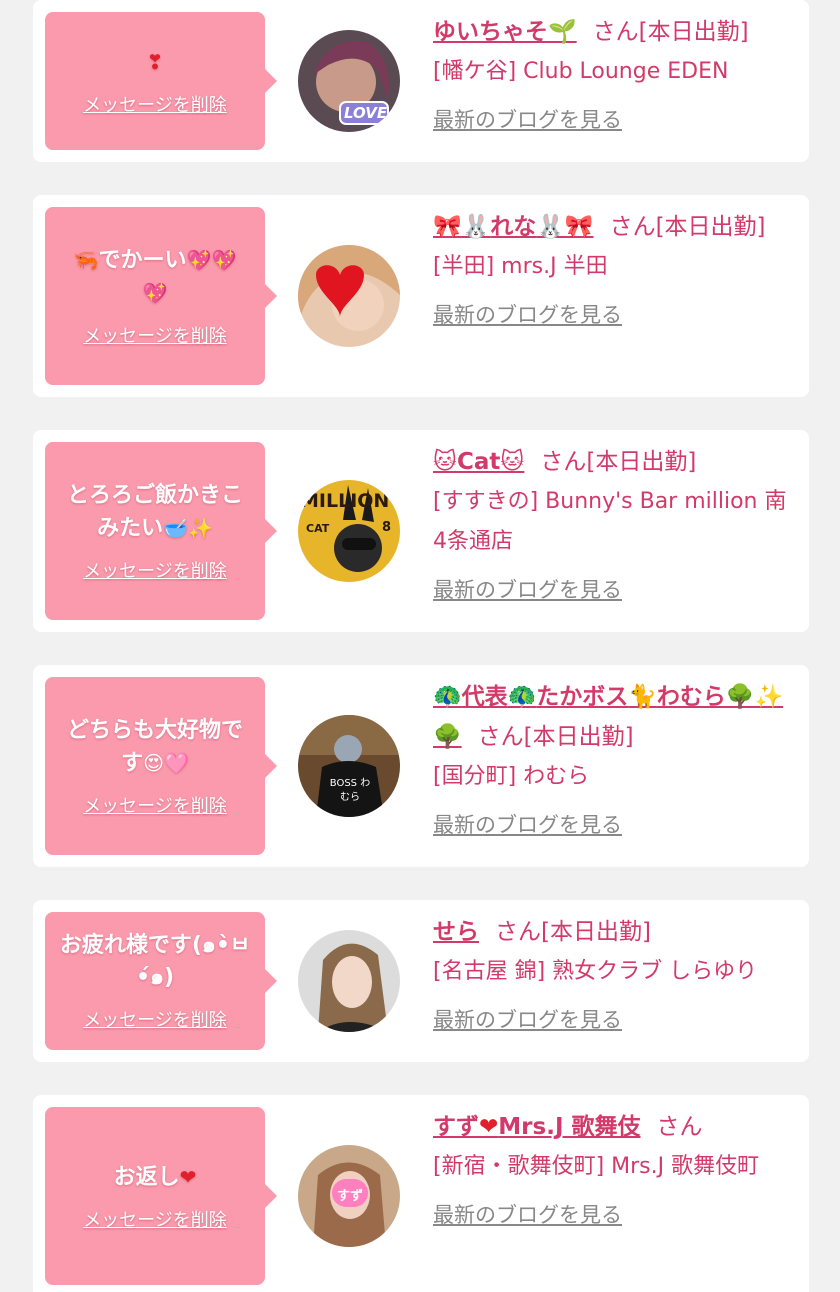 This screenshot has width=840, height=1292. What do you see at coordinates (595, 971) in the screenshot?
I see `shop-name: [名古屋 錦] 熟女クラブ しらゆり` at bounding box center [595, 971].